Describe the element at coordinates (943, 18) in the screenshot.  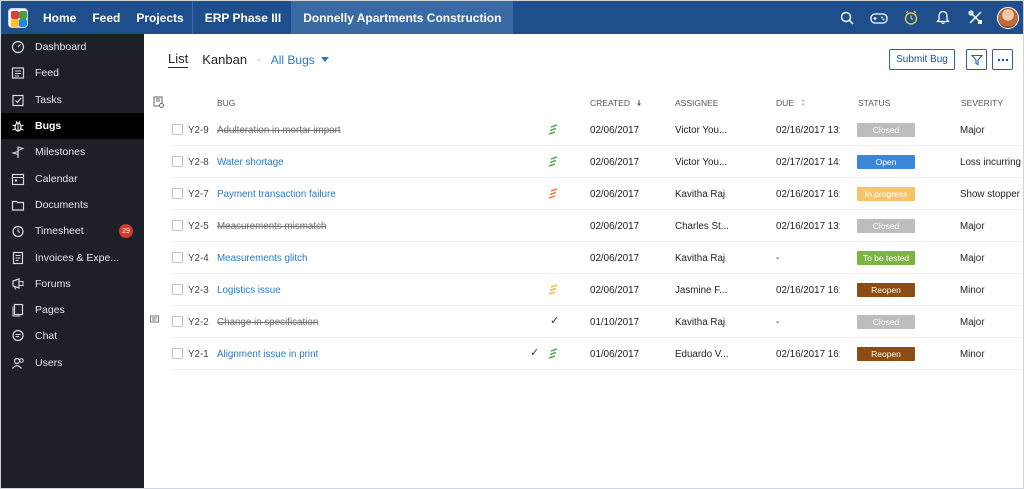
I see `bell-icon` at that location.